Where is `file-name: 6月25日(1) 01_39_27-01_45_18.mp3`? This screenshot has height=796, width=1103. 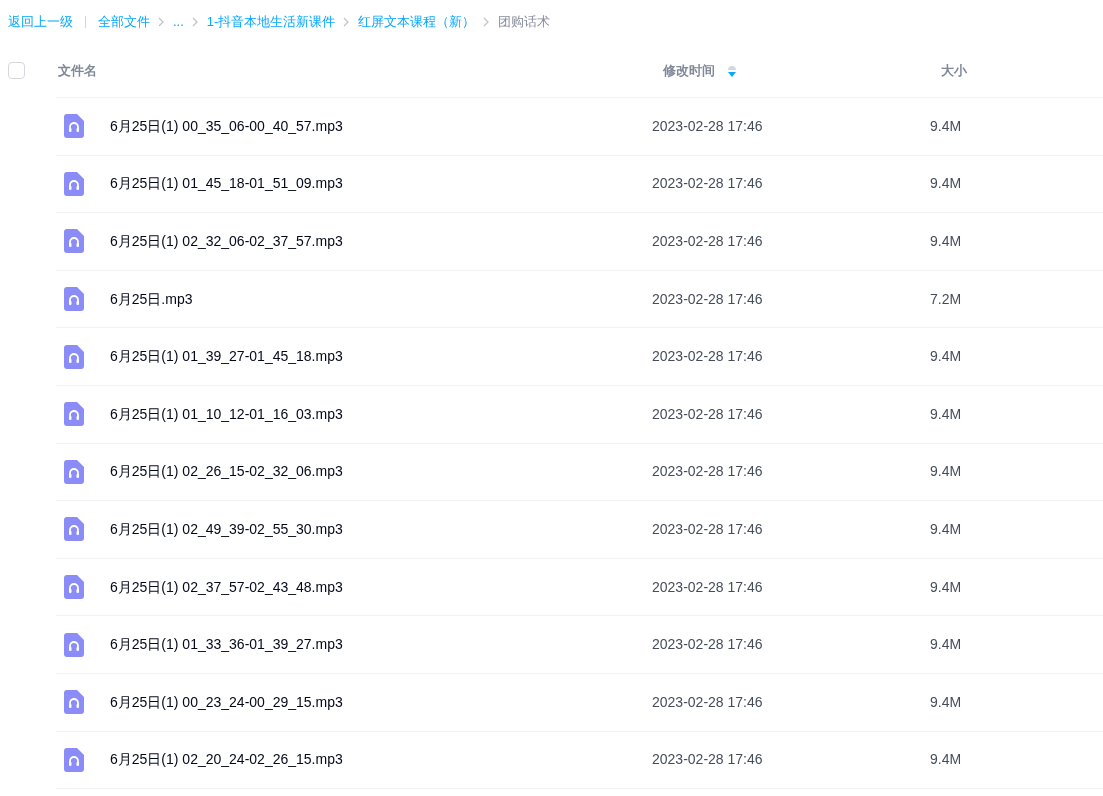
file-name: 6月25日(1) 01_39_27-01_45_18.mp3 is located at coordinates (381, 357).